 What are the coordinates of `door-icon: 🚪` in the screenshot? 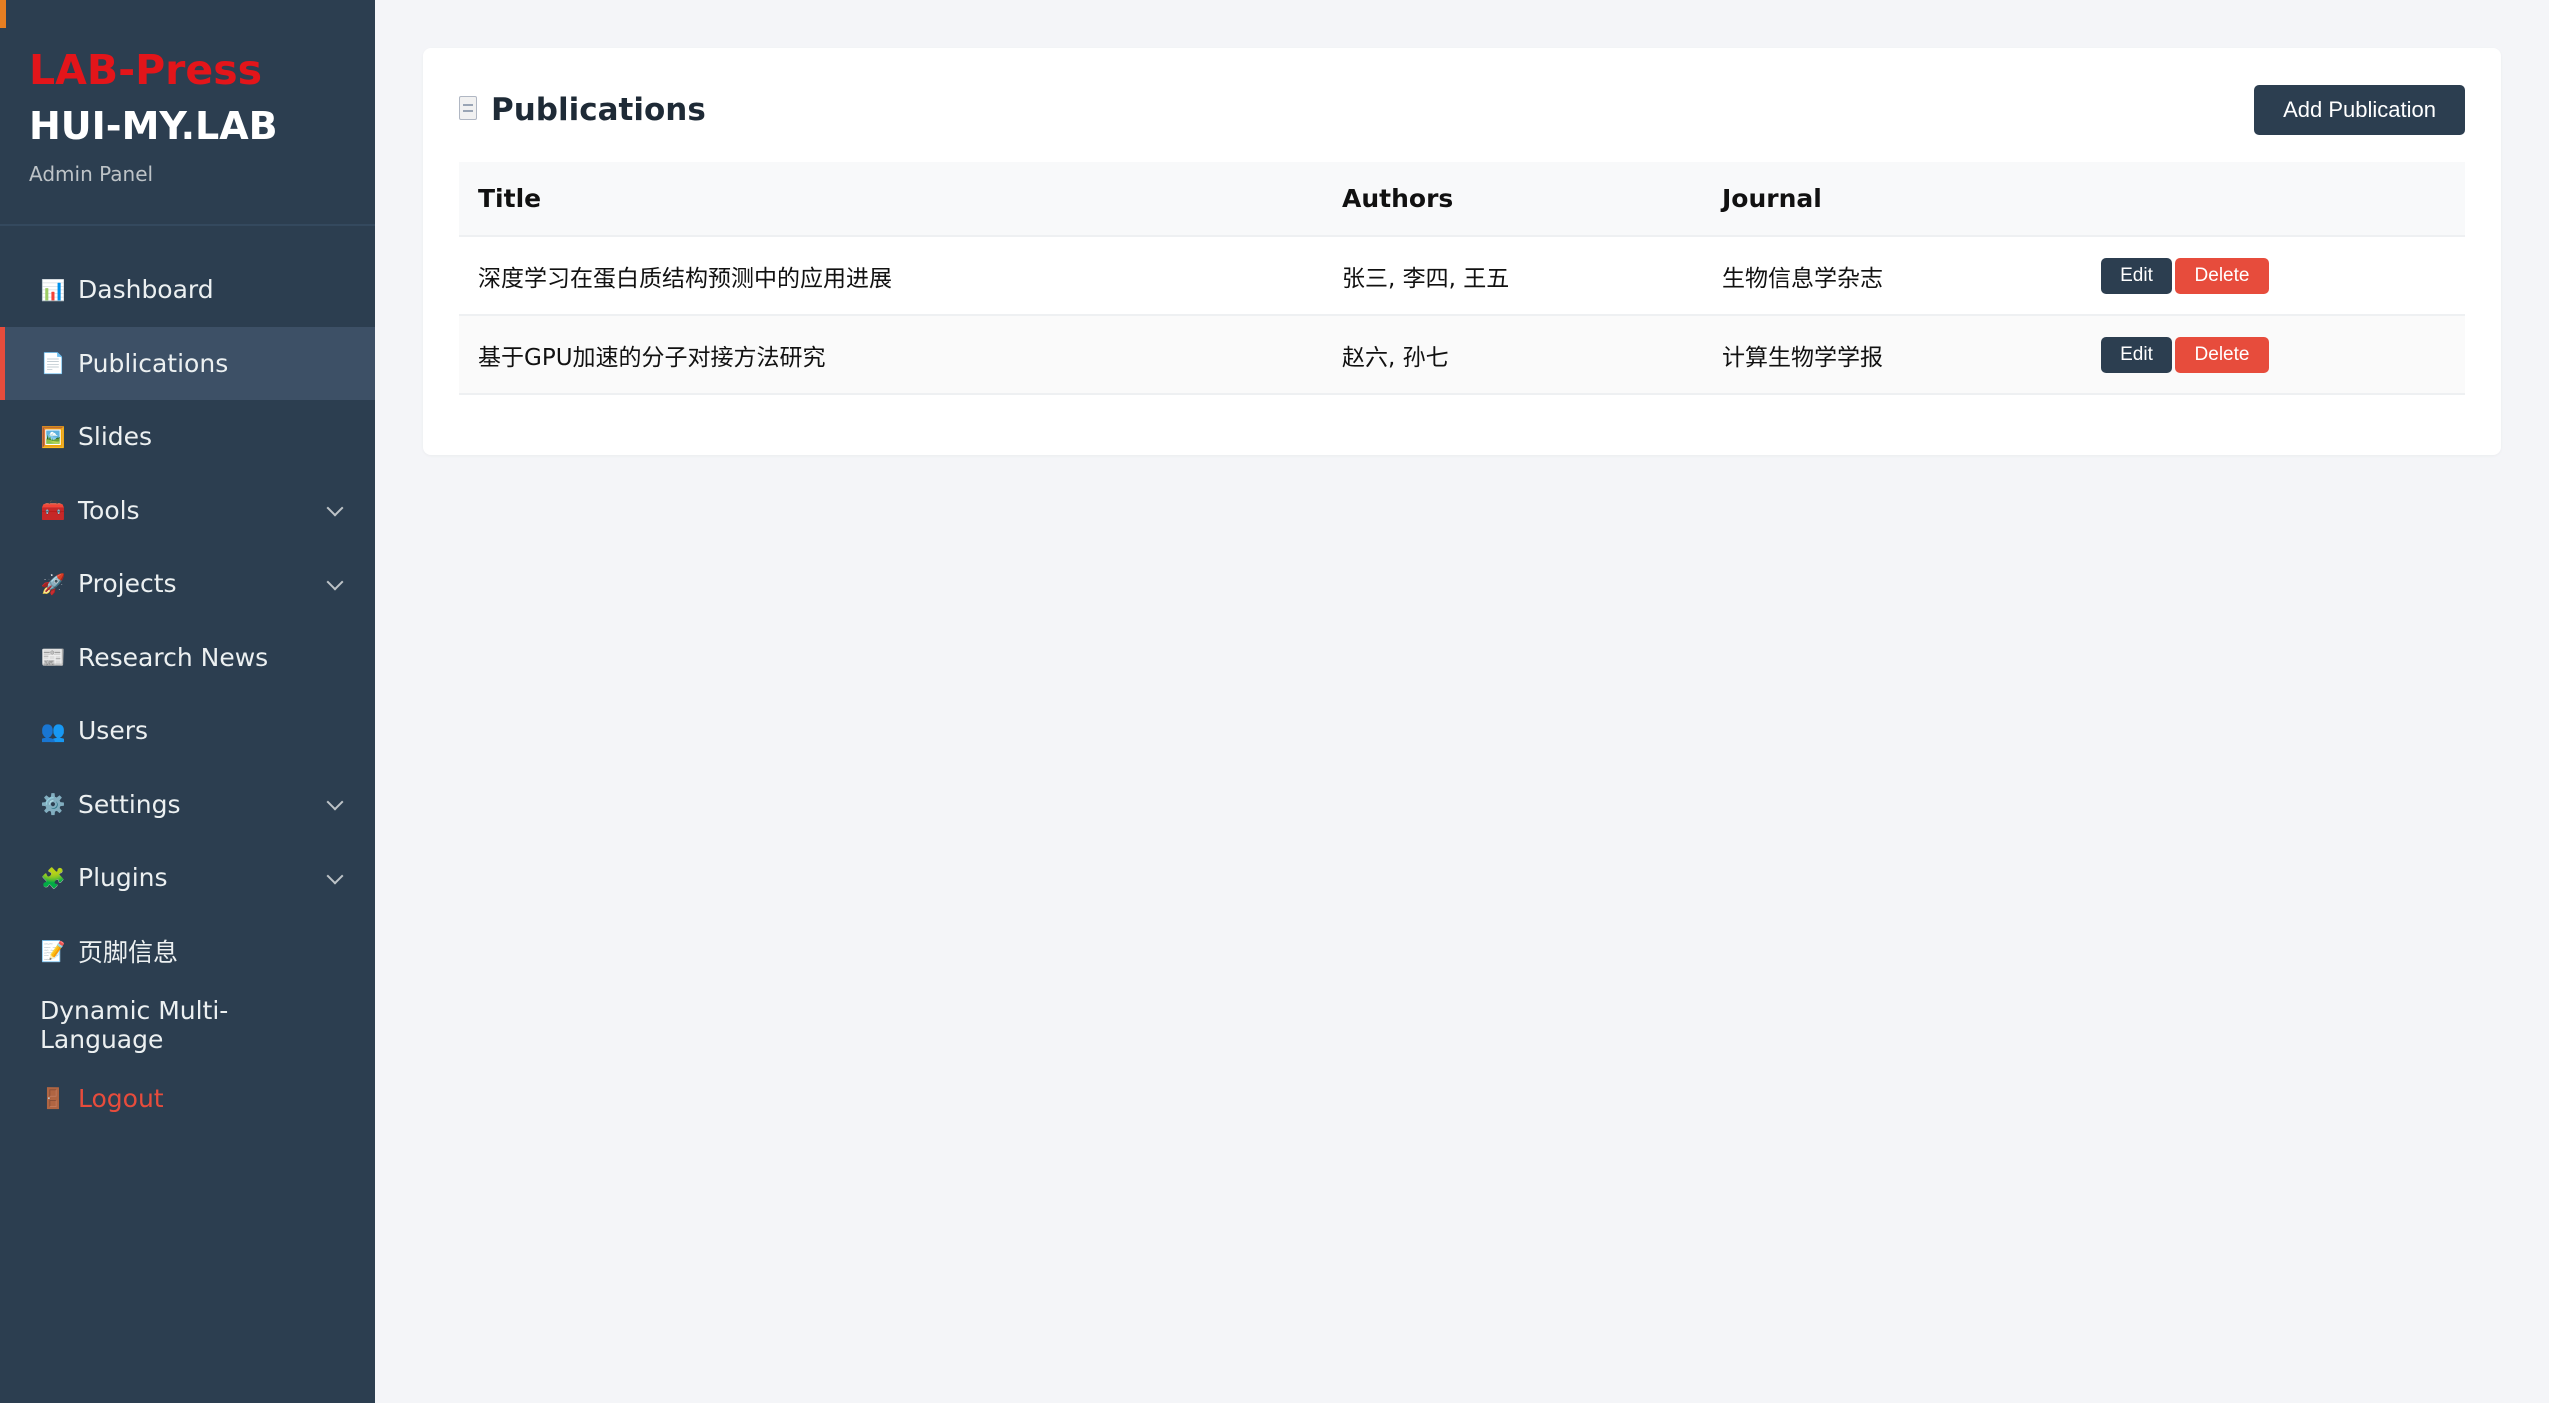 It's located at (53, 1098).